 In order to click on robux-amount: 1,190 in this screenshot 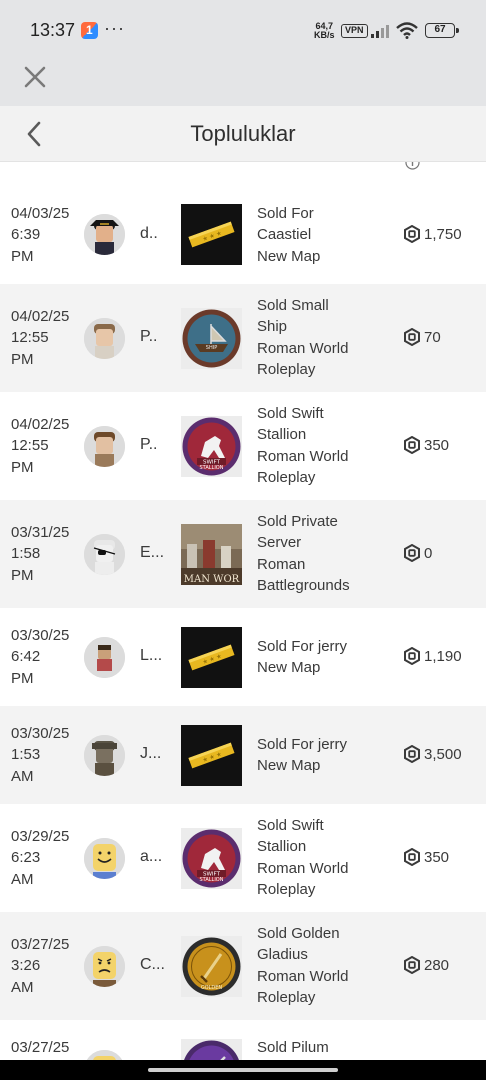, I will do `click(432, 656)`.